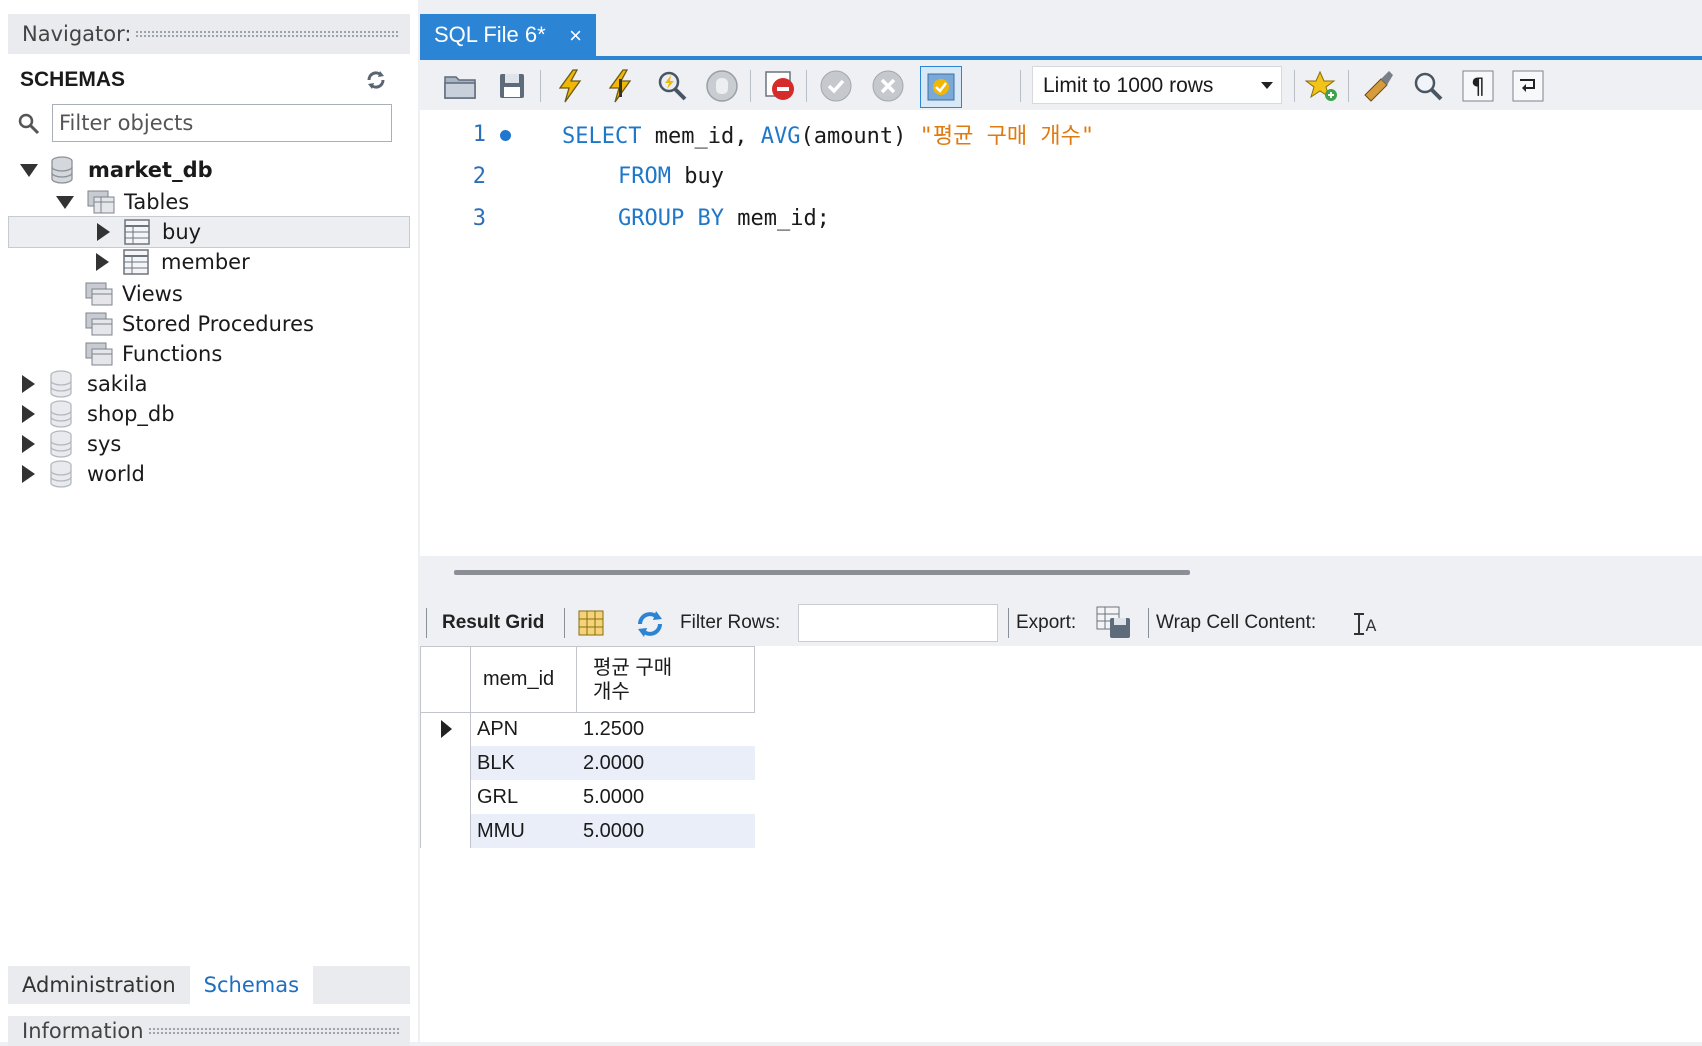 The width and height of the screenshot is (1702, 1046). I want to click on tab-administration: Administration, so click(99, 985).